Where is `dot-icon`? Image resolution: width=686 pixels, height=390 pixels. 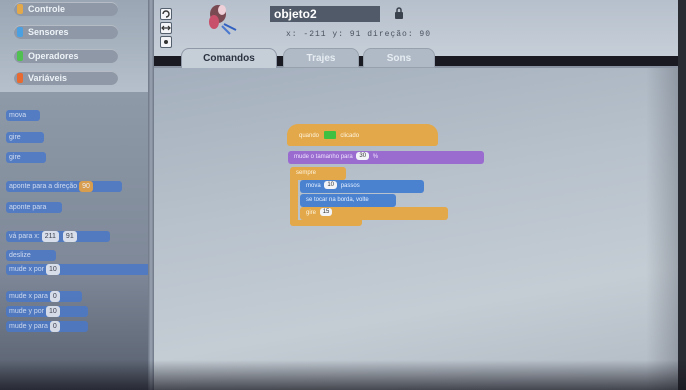
dot-icon is located at coordinates (166, 42).